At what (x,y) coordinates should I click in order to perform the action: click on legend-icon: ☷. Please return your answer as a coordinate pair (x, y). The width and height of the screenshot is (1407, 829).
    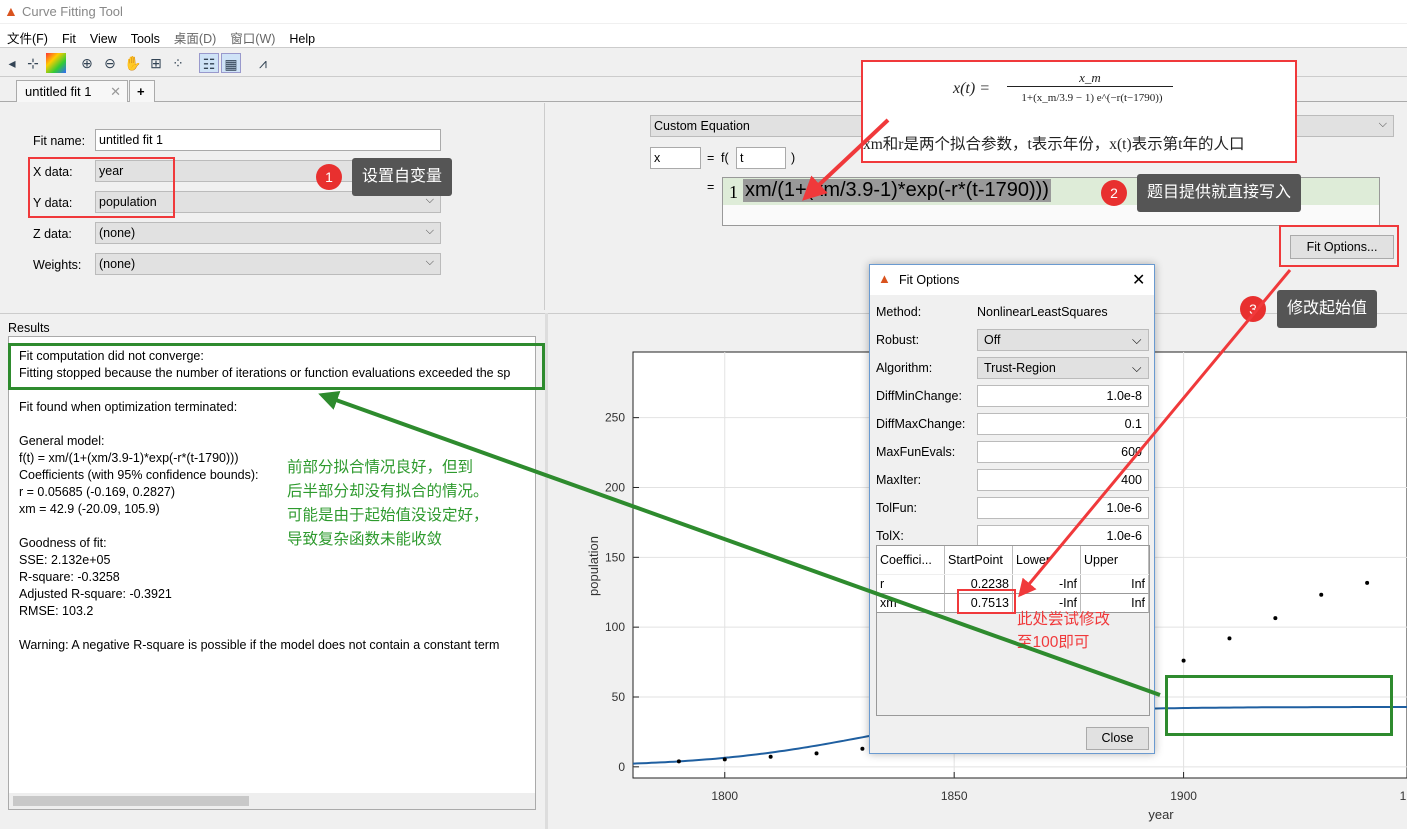
    Looking at the image, I should click on (209, 63).